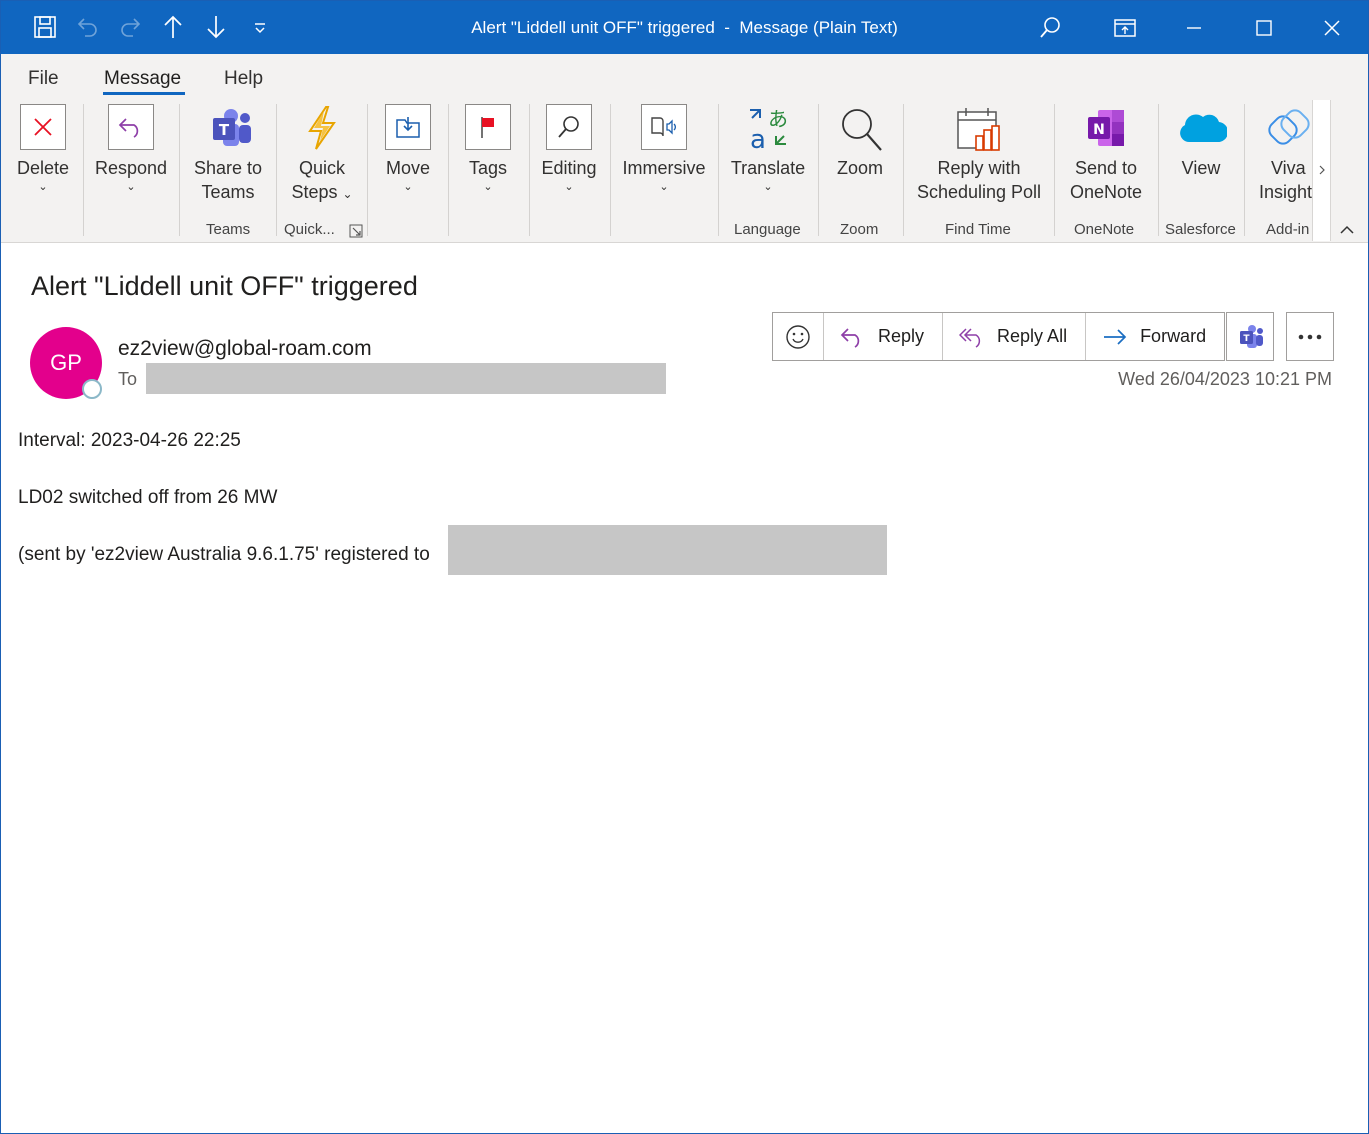  I want to click on ribbon-display-options-icon, so click(1125, 28).